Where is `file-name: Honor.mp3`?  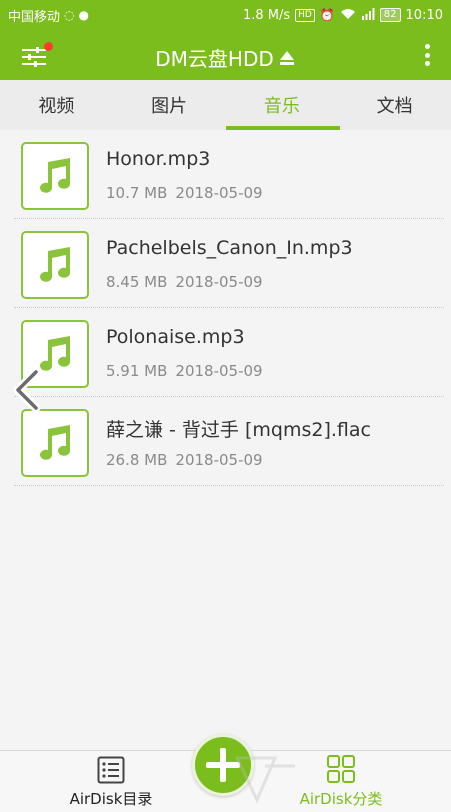
file-name: Honor.mp3 is located at coordinates (158, 159).